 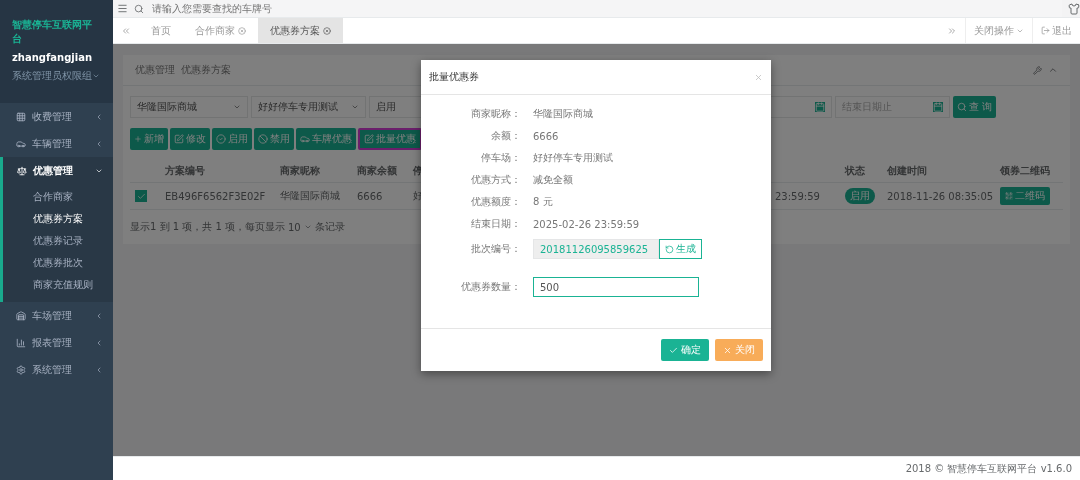 What do you see at coordinates (149, 139) in the screenshot?
I see `toolbar-button: 新增` at bounding box center [149, 139].